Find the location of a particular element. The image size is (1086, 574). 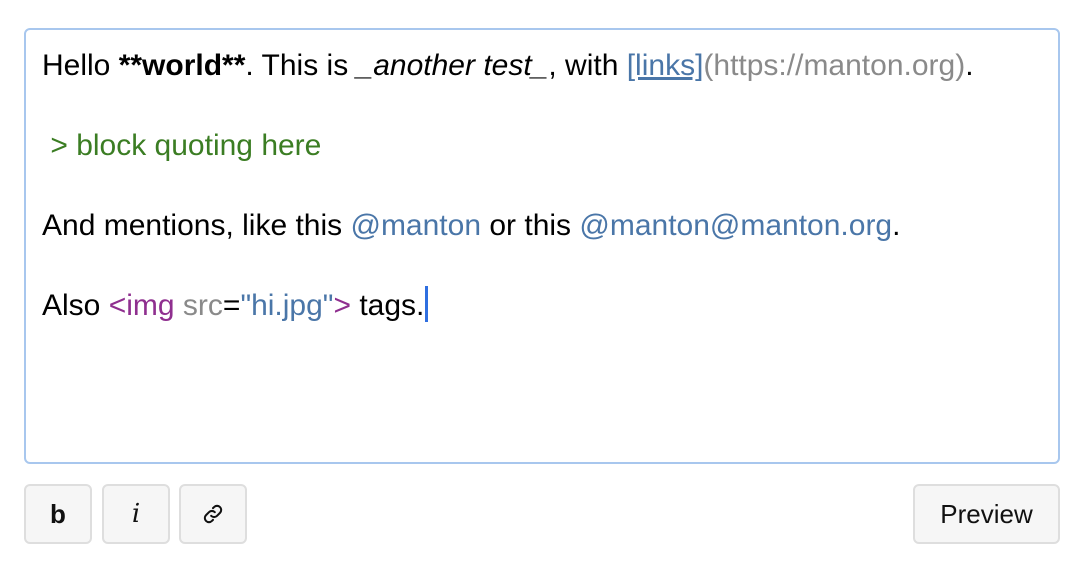

markdown-link-url: (https://manton.org) is located at coordinates (834, 65).